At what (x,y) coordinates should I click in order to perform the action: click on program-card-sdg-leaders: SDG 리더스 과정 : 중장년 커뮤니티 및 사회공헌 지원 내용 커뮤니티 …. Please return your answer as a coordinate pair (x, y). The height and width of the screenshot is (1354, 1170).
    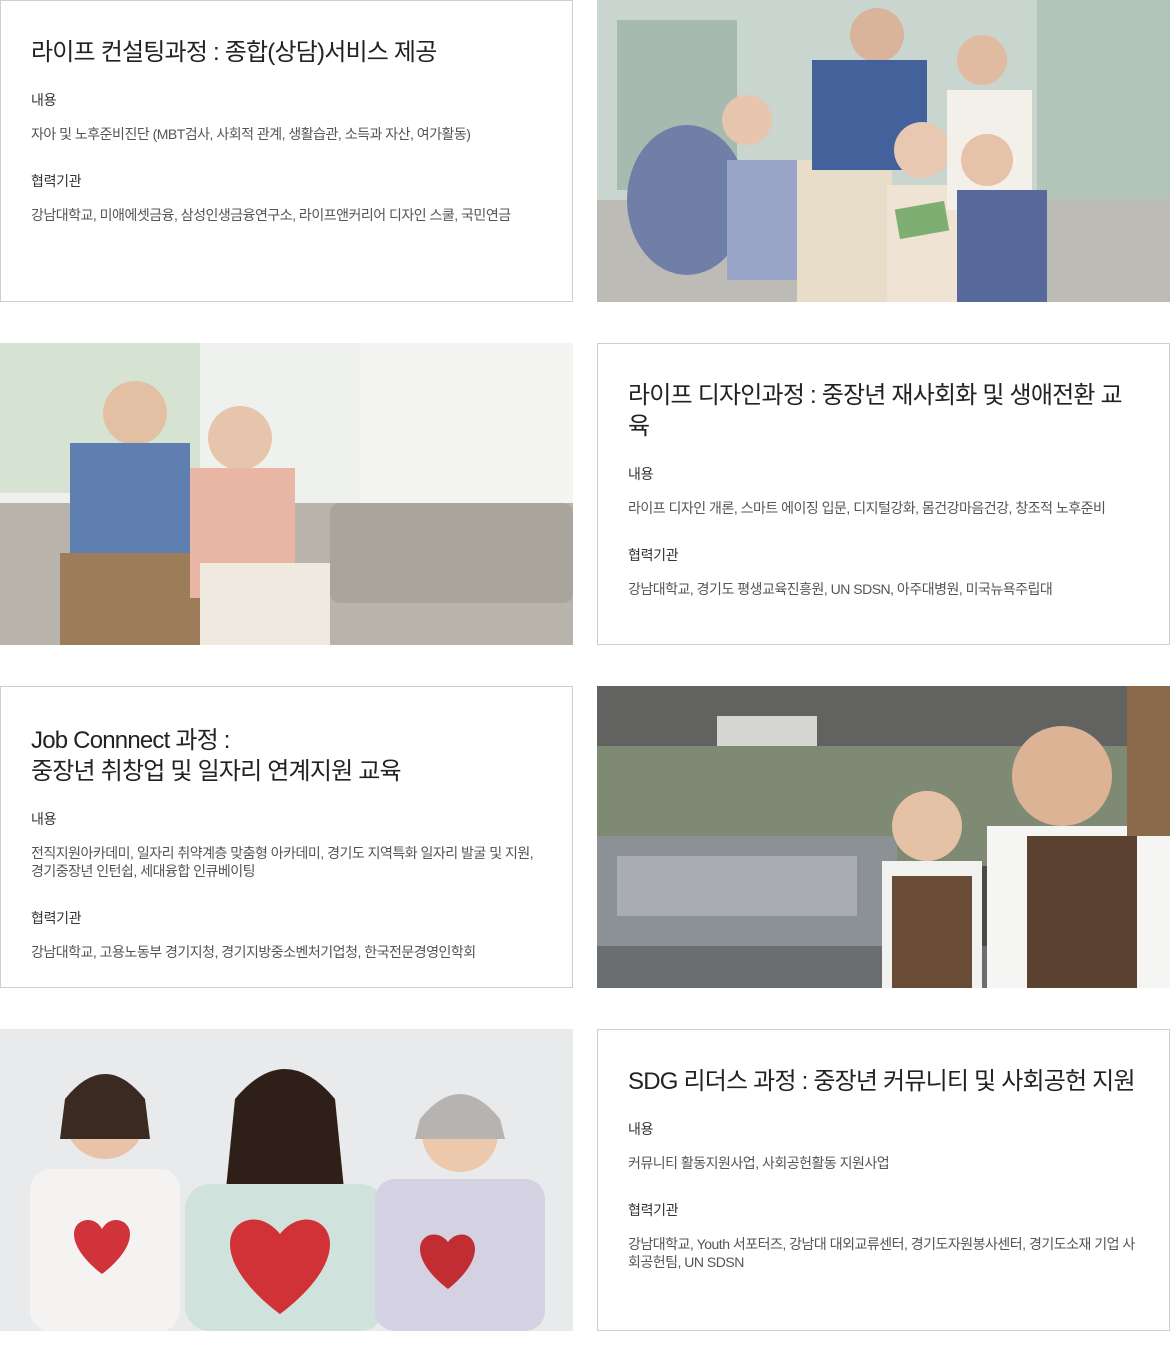
    Looking at the image, I should click on (883, 1180).